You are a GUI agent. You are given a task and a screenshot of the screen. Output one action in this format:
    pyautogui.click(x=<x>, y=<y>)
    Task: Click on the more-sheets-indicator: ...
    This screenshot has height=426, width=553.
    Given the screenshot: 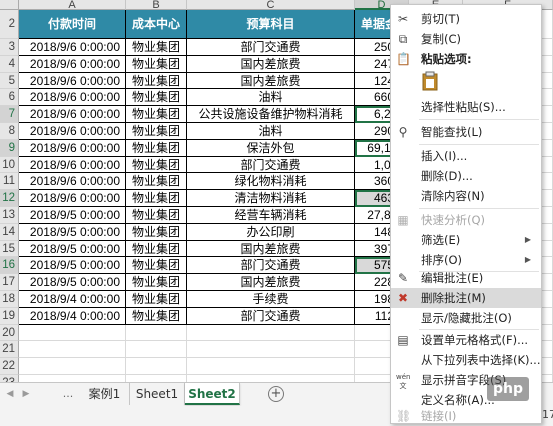 What is the action you would take?
    pyautogui.click(x=68, y=394)
    